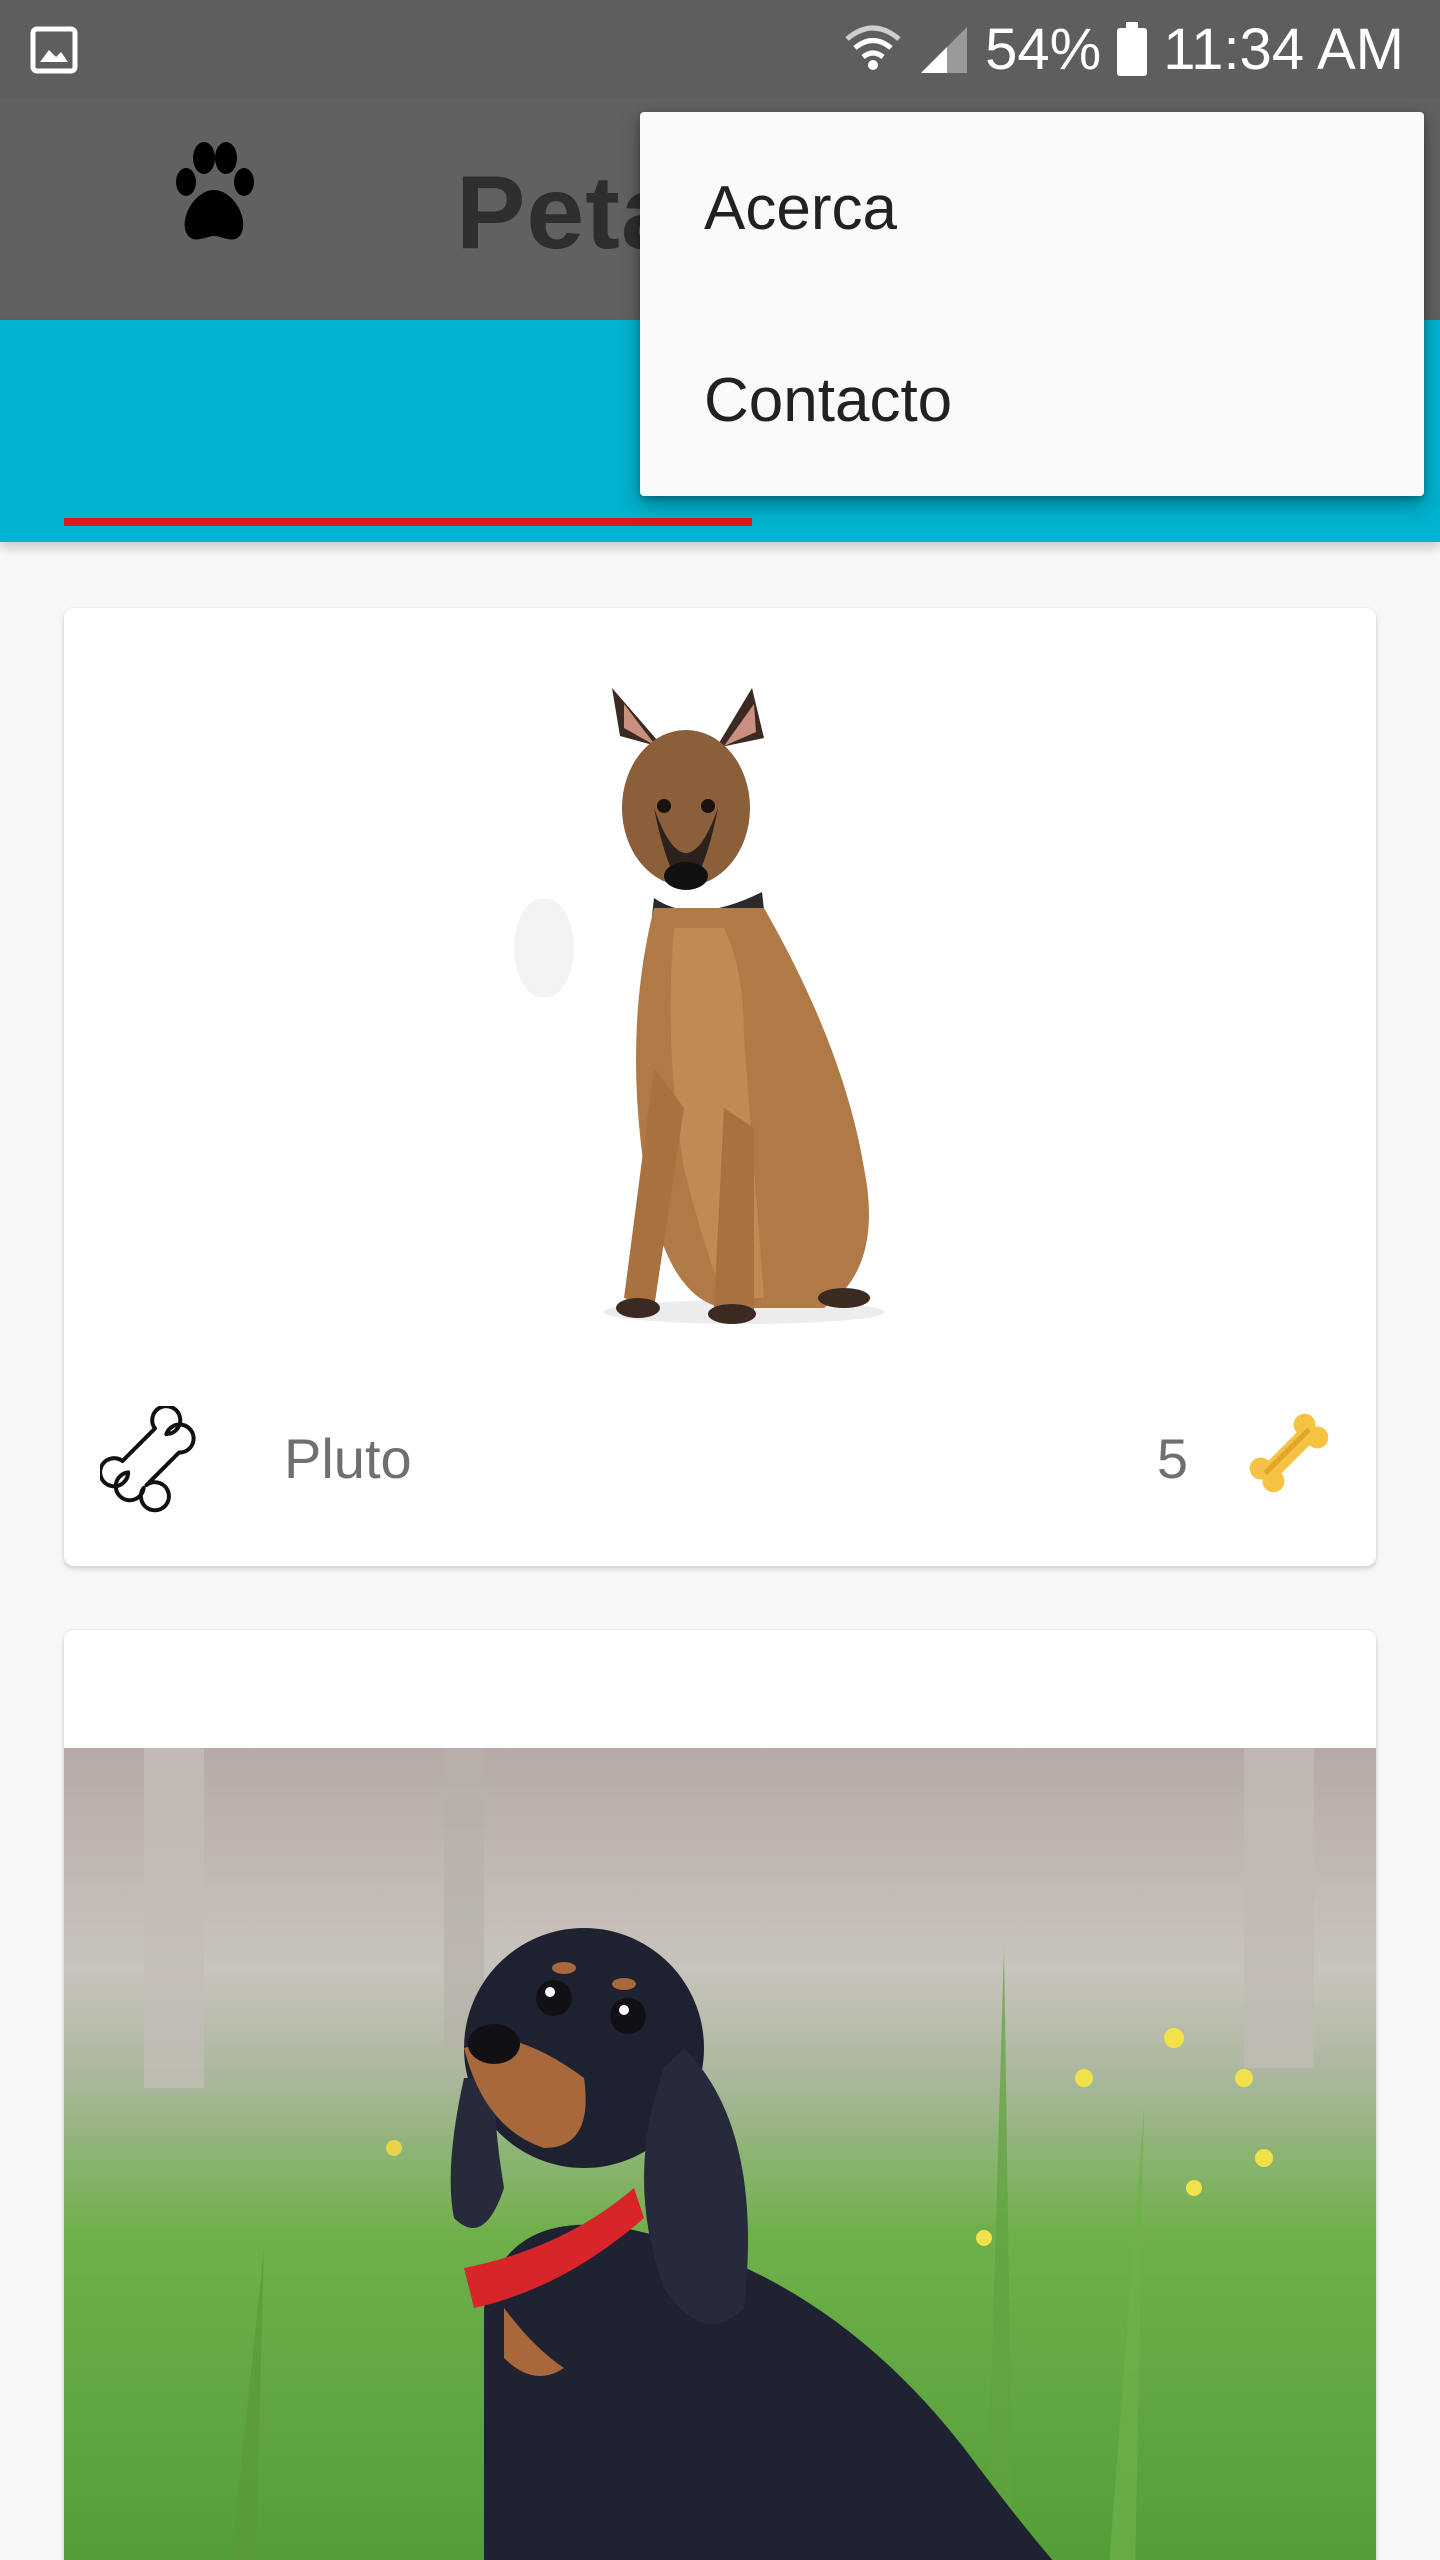 This screenshot has height=2560, width=1440. I want to click on tab-indicator, so click(408, 522).